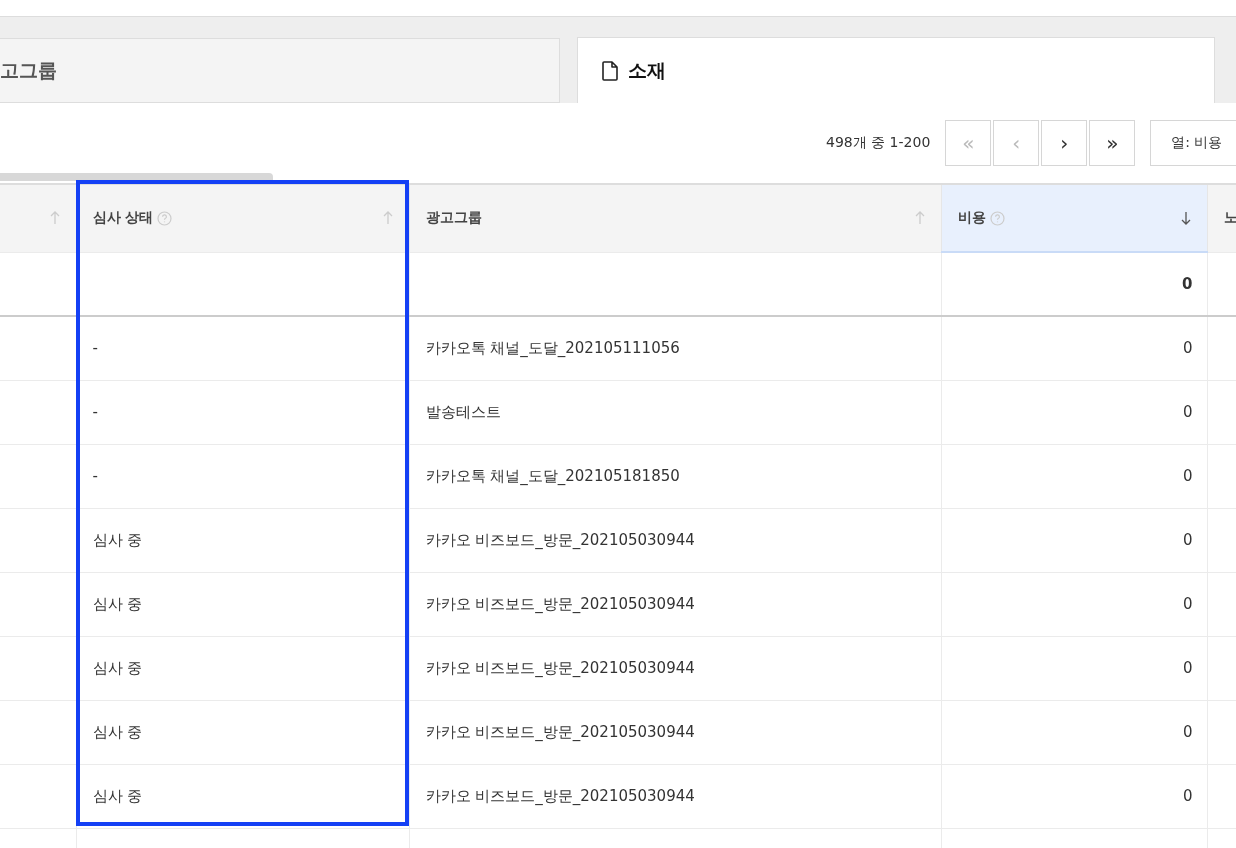  I want to click on arrow-down-icon, so click(1185, 218).